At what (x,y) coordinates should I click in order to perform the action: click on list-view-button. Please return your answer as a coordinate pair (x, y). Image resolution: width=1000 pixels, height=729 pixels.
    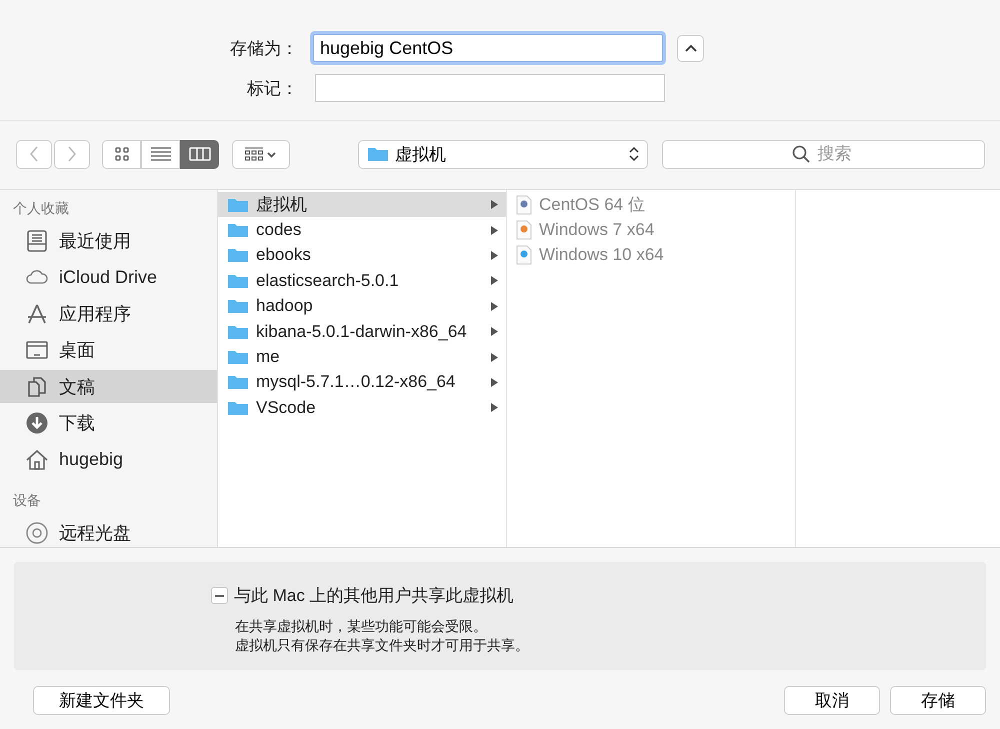
    Looking at the image, I should click on (160, 154).